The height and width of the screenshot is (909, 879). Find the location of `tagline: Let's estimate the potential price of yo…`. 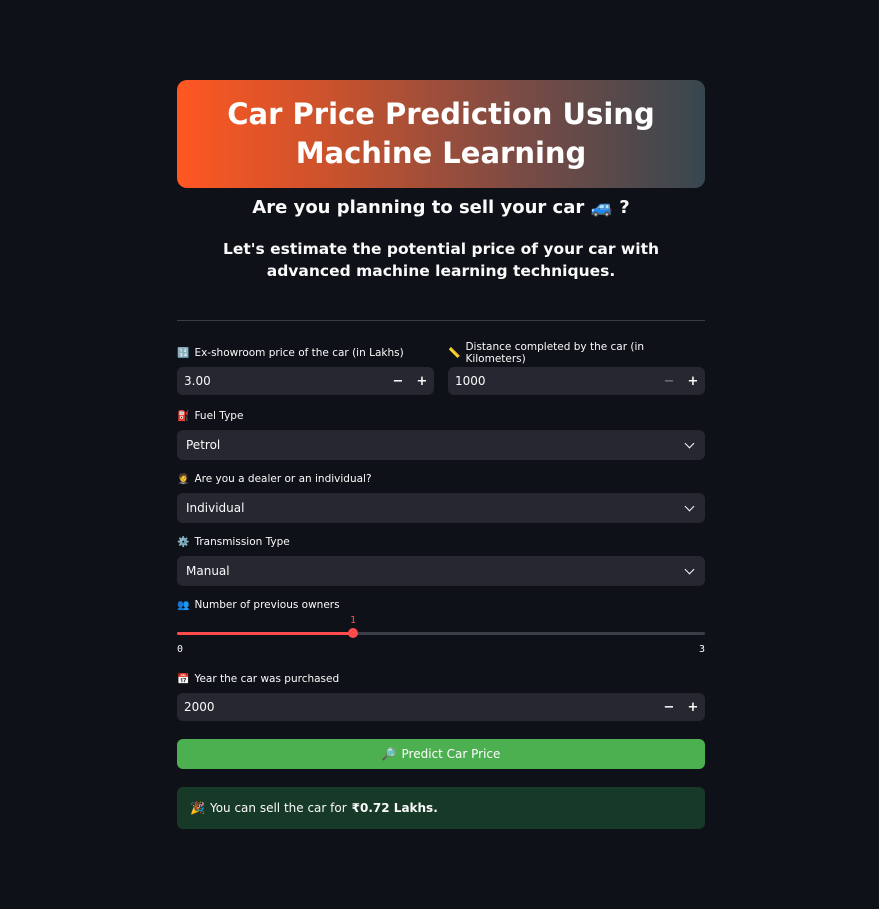

tagline: Let's estimate the potential price of yo… is located at coordinates (441, 260).